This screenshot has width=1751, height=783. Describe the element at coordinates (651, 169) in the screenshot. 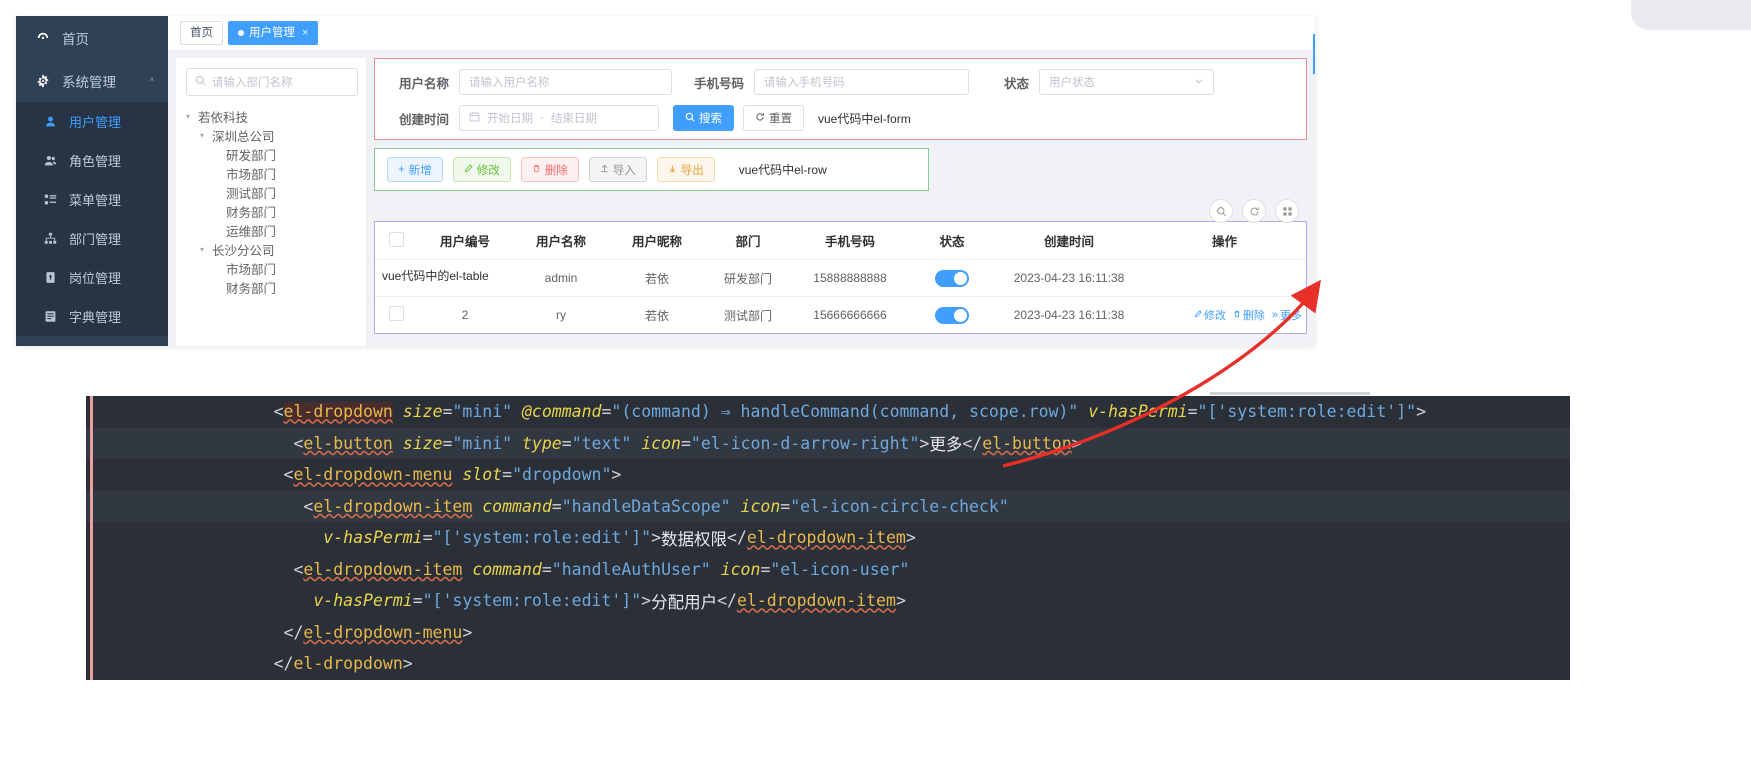

I see `action-toolbar: + 新增 修改 删除 导入 导出 vue代码中el-row` at that location.